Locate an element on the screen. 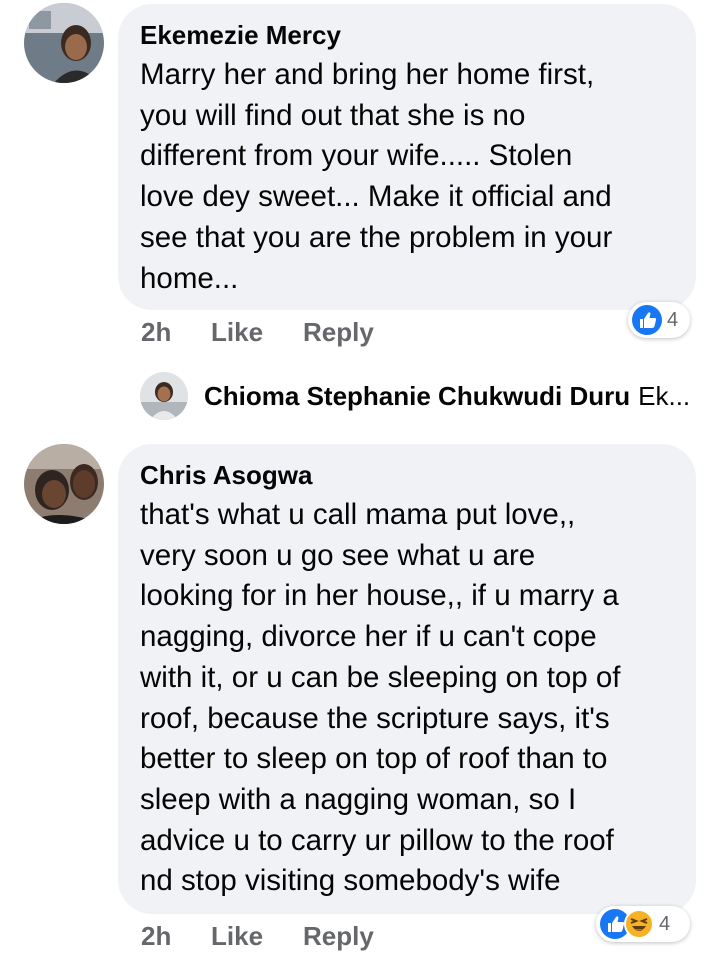 Image resolution: width=720 pixels, height=975 pixels. reply-author: Chioma Stephanie Chukwudi Duru is located at coordinates (417, 396).